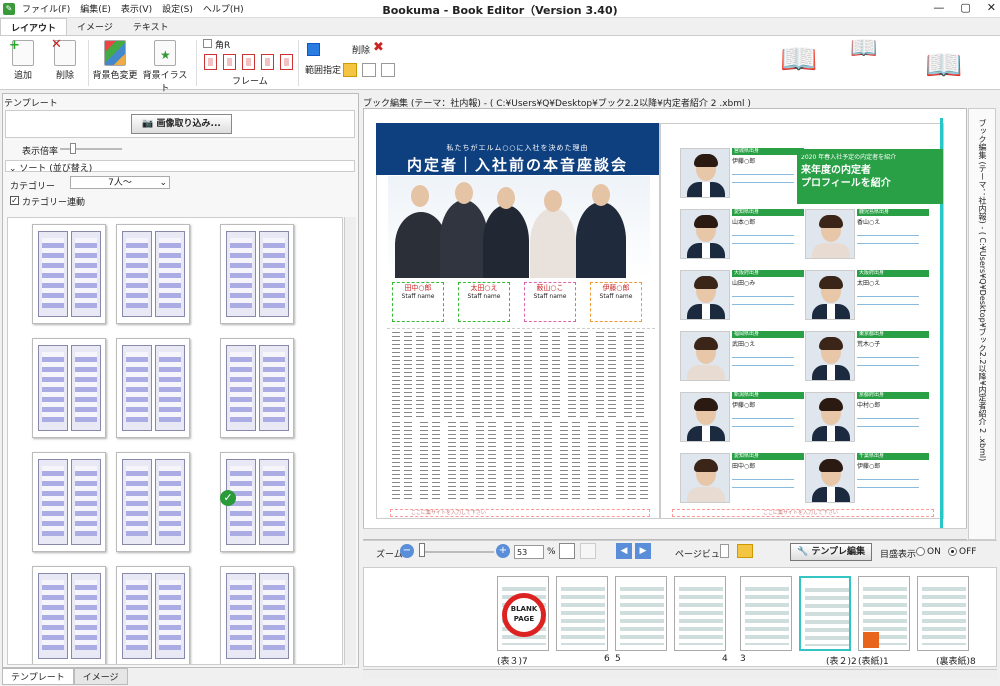  What do you see at coordinates (151, 27) in the screenshot?
I see `tab-text: テキスト` at bounding box center [151, 27].